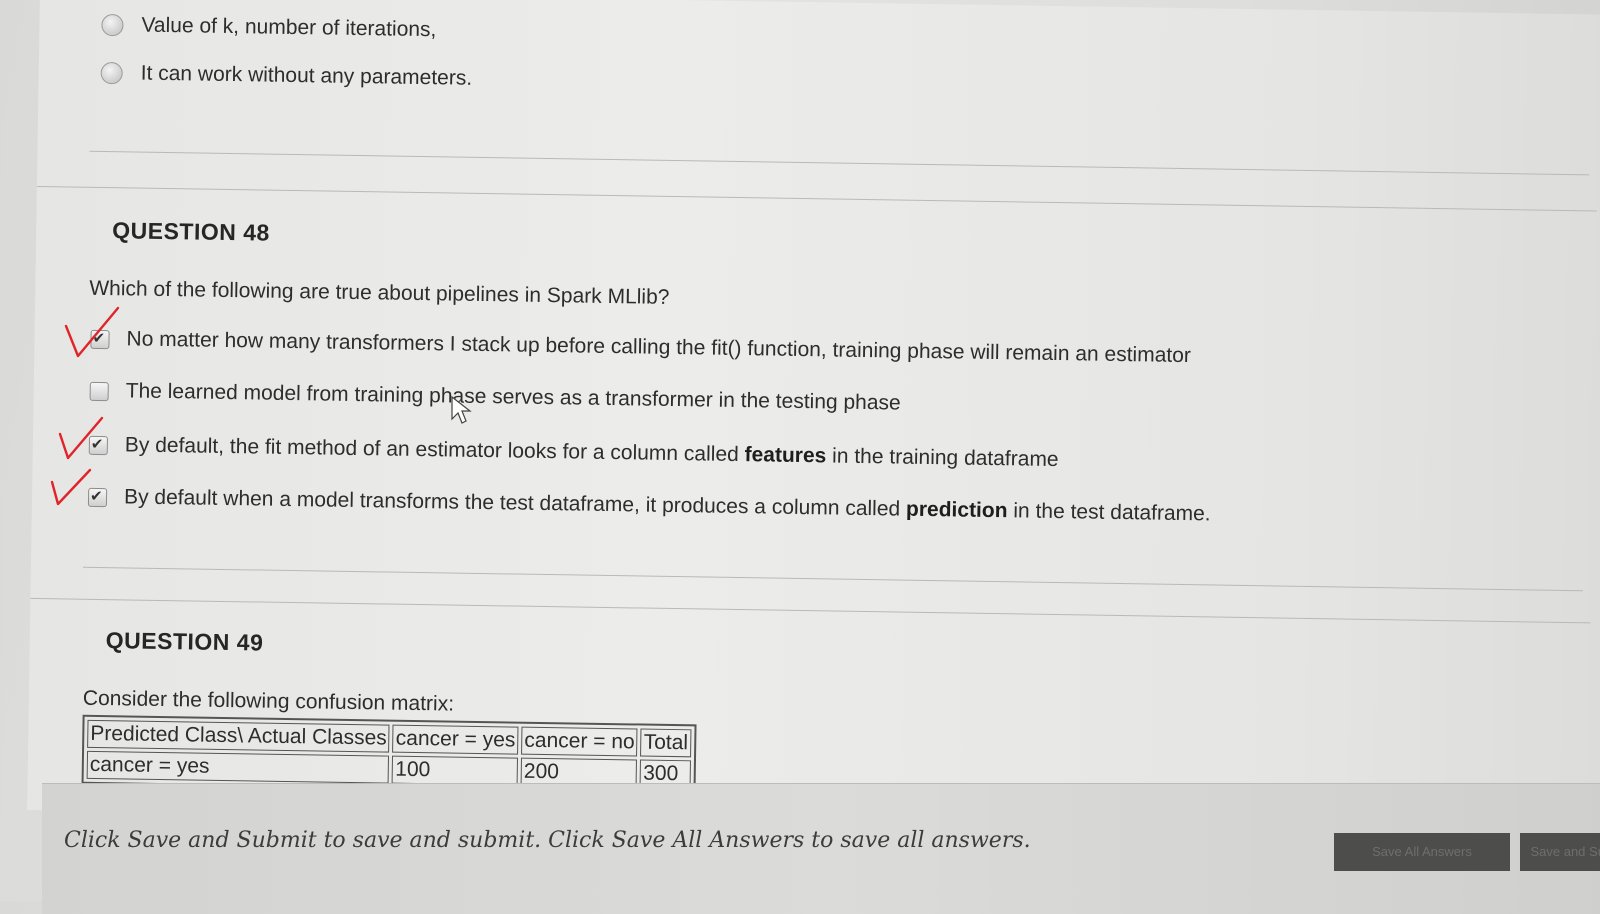 This screenshot has width=1600, height=914. What do you see at coordinates (455, 770) in the screenshot?
I see `table-cell: 100` at bounding box center [455, 770].